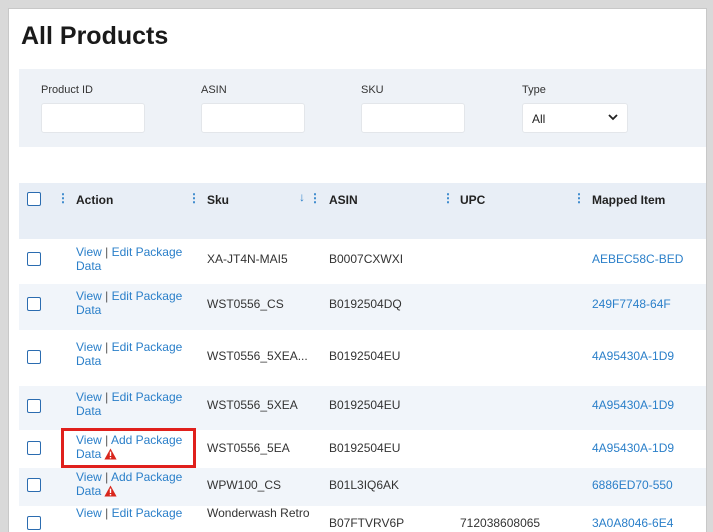 This screenshot has height=532, width=713. Describe the element at coordinates (534, 90) in the screenshot. I see `type-label: Type` at that location.